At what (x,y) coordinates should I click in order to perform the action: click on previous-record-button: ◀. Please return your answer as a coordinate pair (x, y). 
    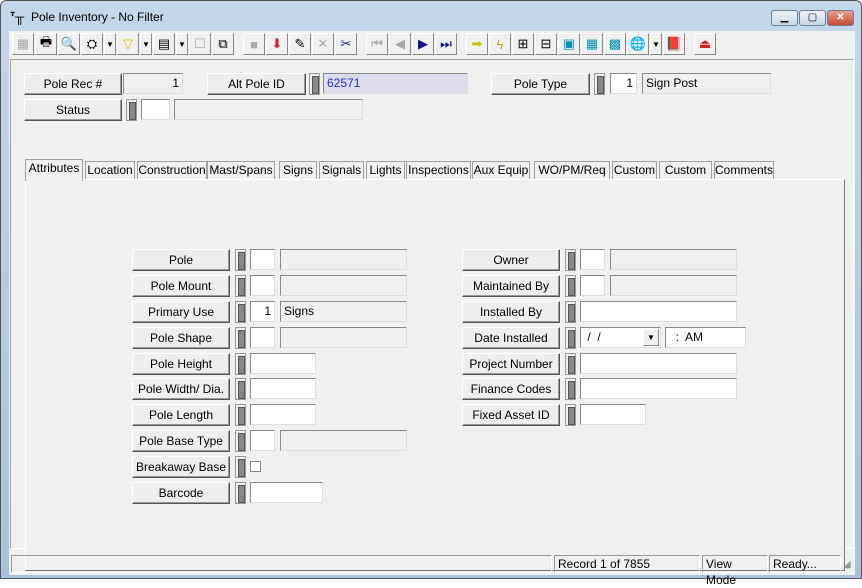
    Looking at the image, I should click on (400, 44).